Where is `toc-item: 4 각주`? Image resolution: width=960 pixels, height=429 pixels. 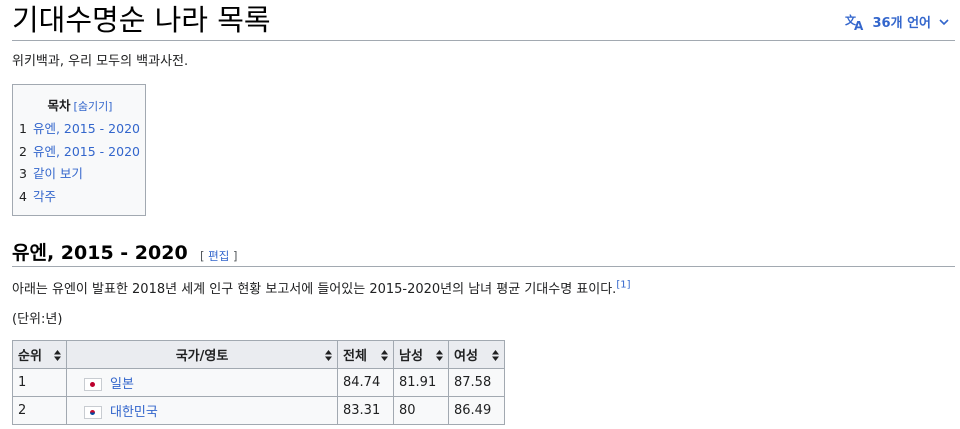 toc-item: 4 각주 is located at coordinates (79, 199).